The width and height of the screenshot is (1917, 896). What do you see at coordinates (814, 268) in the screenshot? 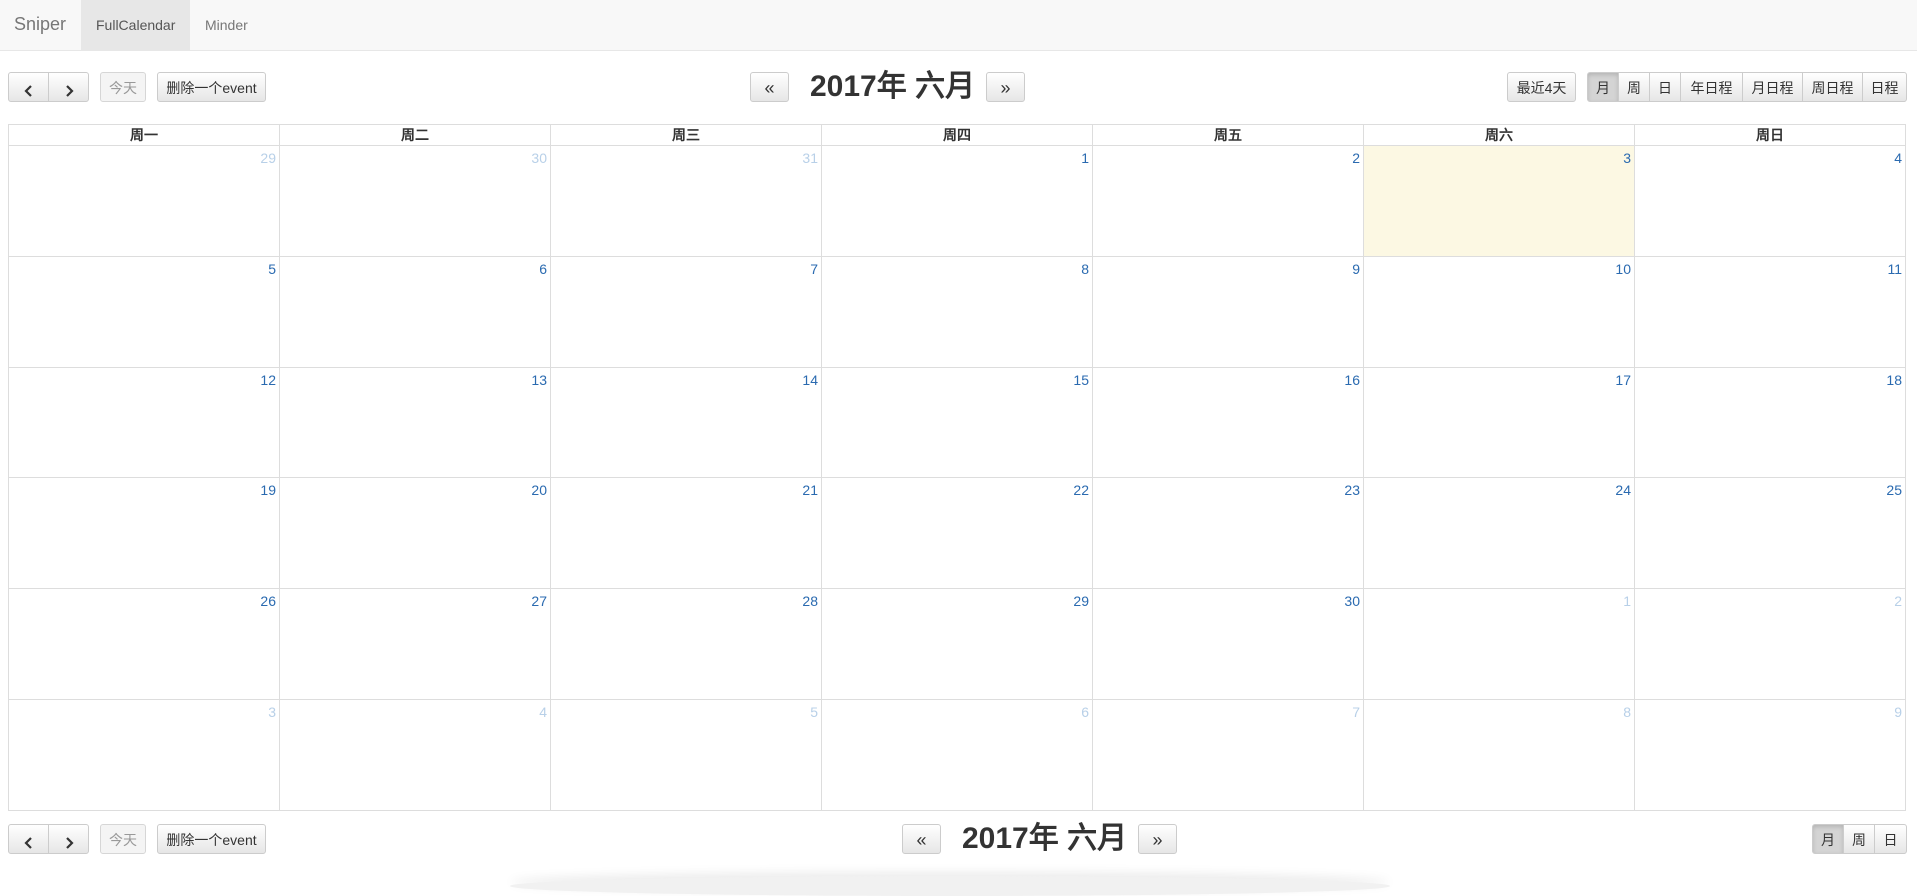
I see `day-number: 7` at bounding box center [814, 268].